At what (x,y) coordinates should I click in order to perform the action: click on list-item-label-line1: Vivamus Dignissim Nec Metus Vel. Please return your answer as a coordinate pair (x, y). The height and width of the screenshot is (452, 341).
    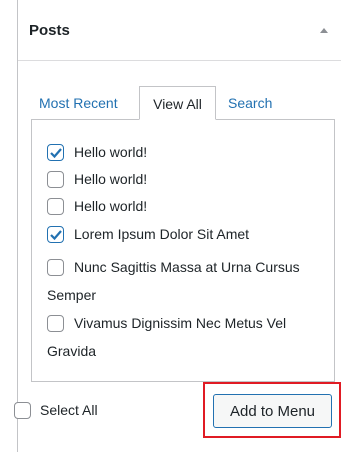
    Looking at the image, I should click on (180, 323).